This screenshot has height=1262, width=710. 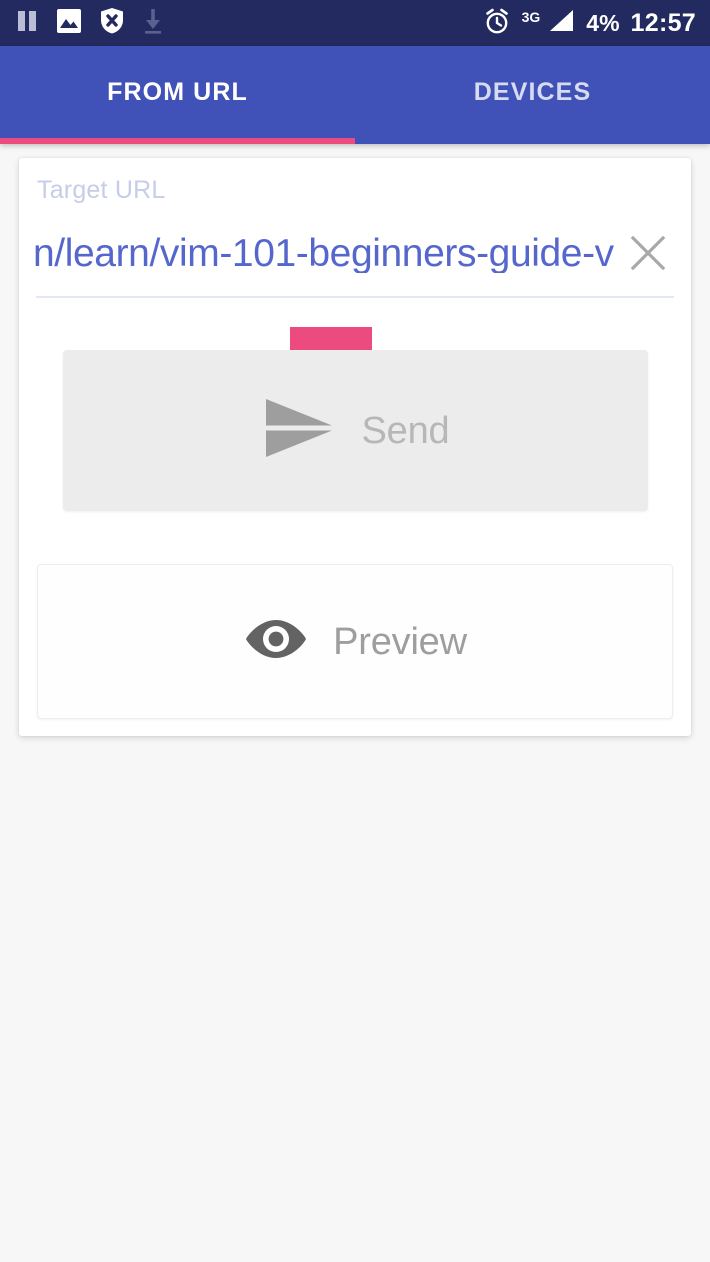 I want to click on alarm-clock-icon, so click(x=497, y=23).